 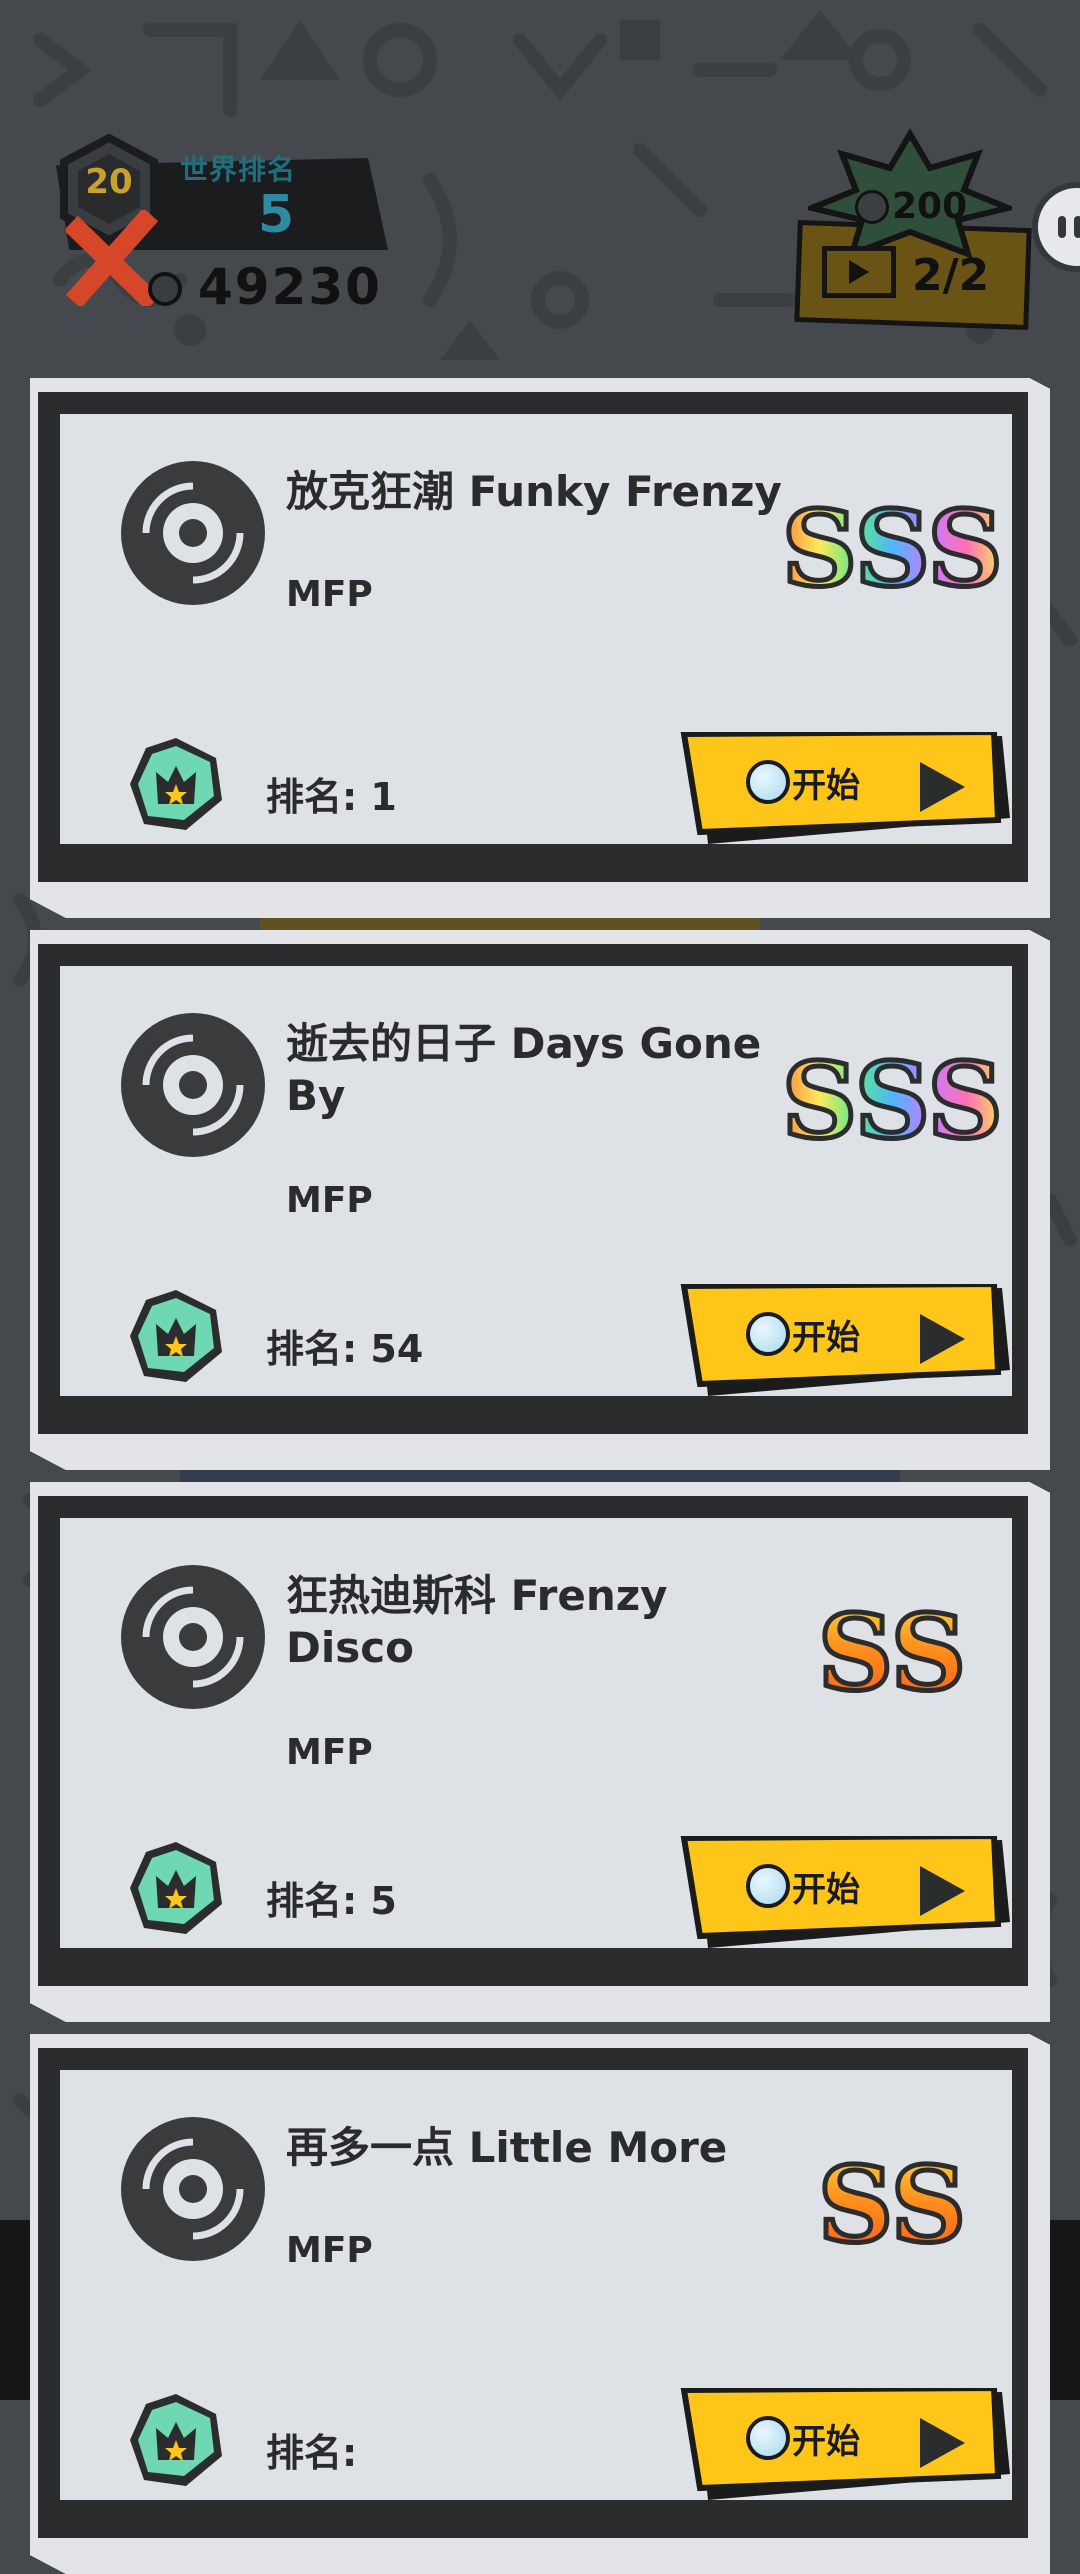 I want to click on card-inner: 再多一点 Little More MFP SS 排名: 开始, so click(x=536, y=2285).